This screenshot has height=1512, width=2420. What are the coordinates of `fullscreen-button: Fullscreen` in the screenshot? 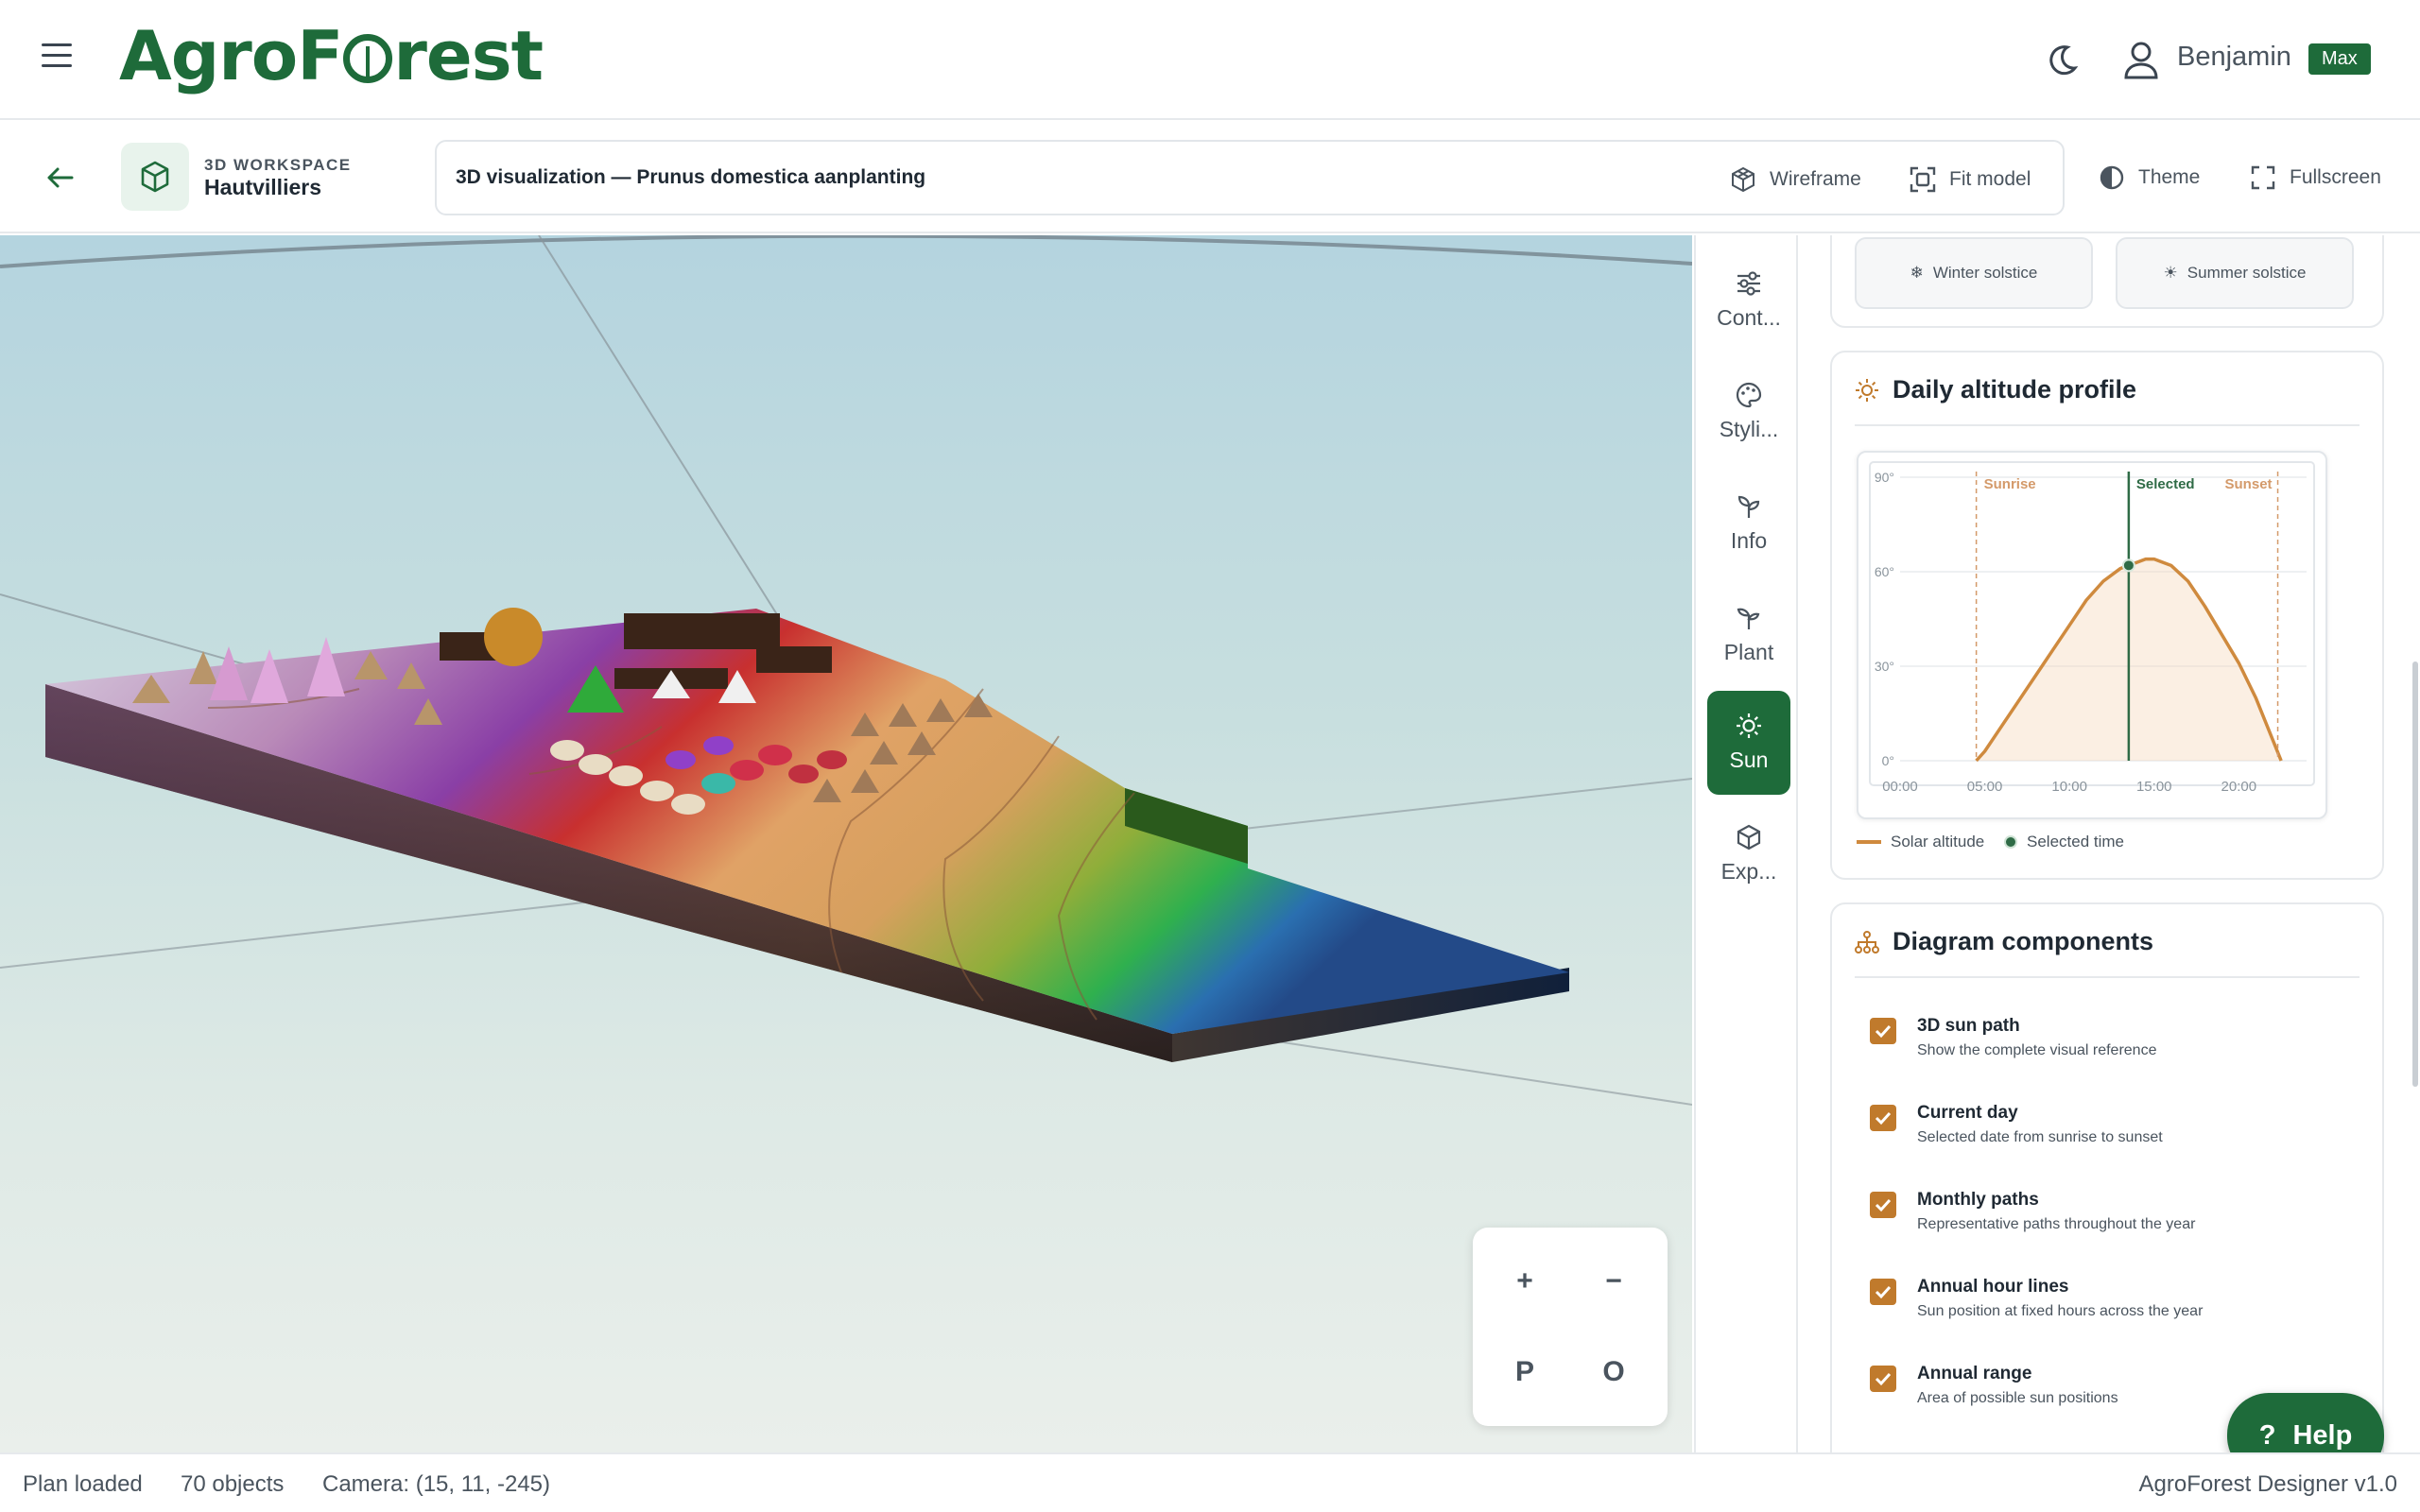 It's located at (2315, 178).